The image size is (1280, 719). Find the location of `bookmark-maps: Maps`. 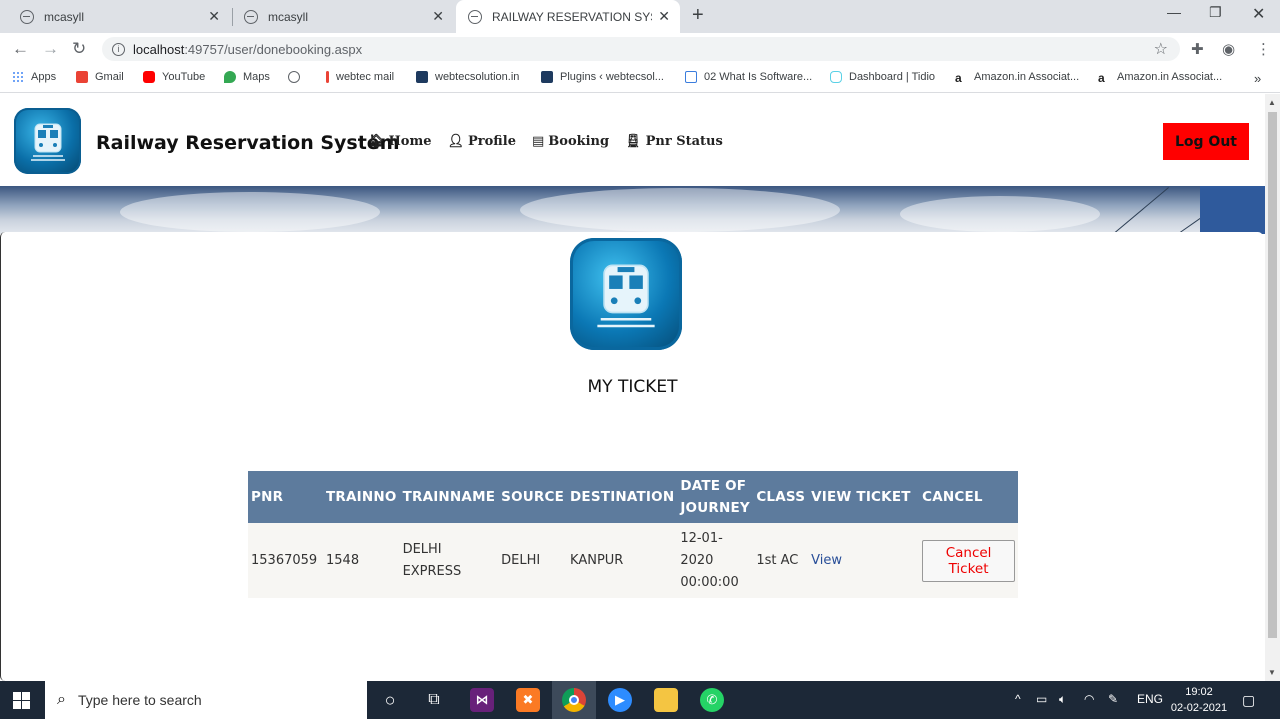

bookmark-maps: Maps is located at coordinates (247, 77).